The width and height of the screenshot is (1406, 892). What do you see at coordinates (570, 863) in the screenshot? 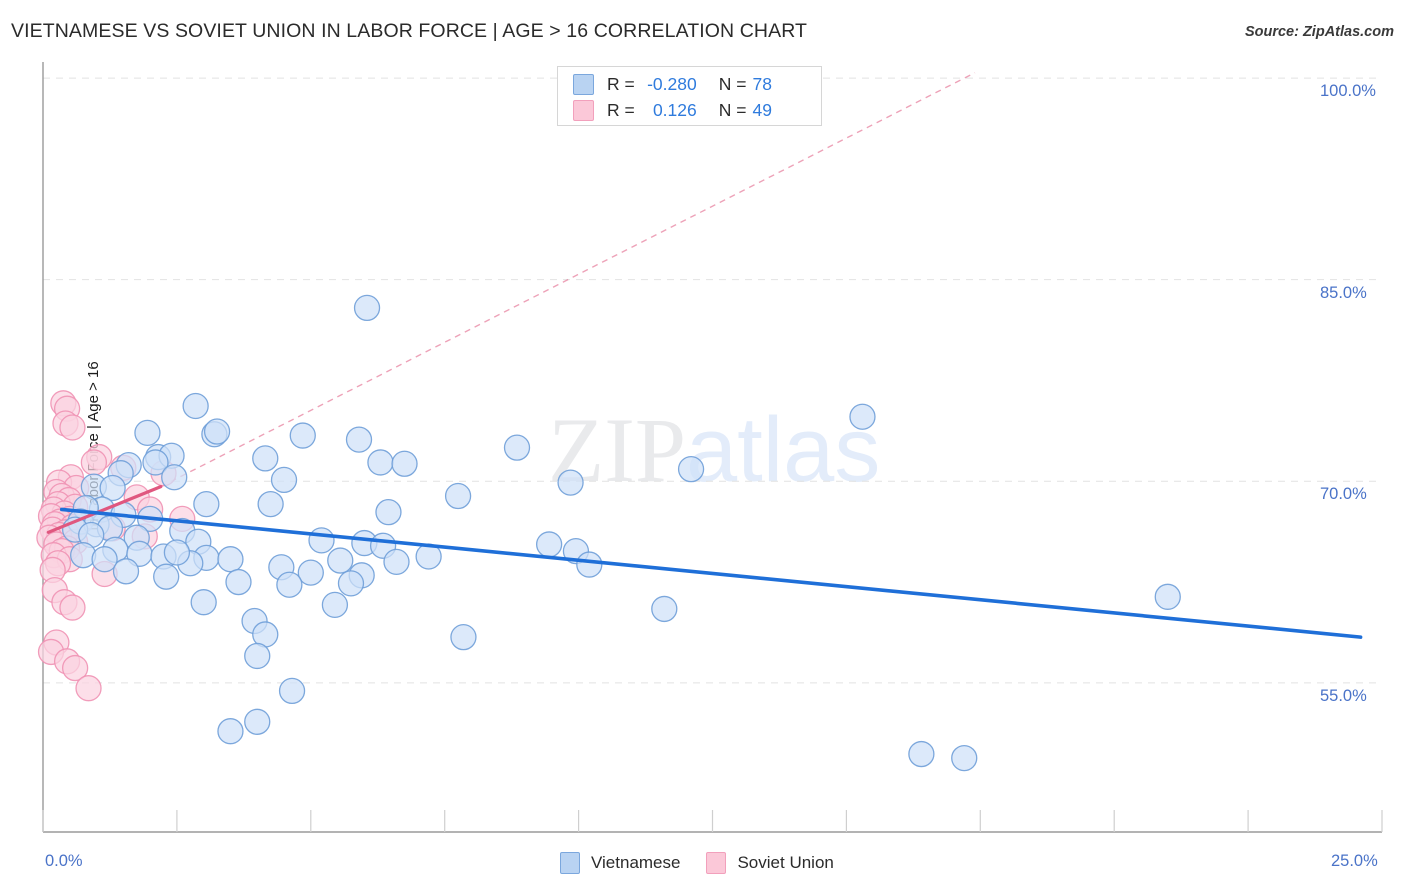
I see `legend-color-vietnamese` at bounding box center [570, 863].